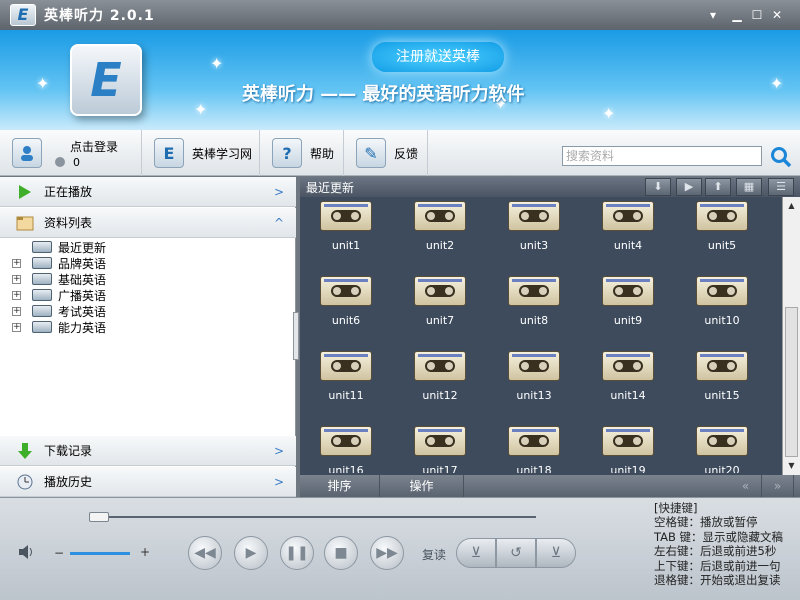 This screenshot has height=600, width=800. I want to click on actions-button: 操作, so click(422, 486).